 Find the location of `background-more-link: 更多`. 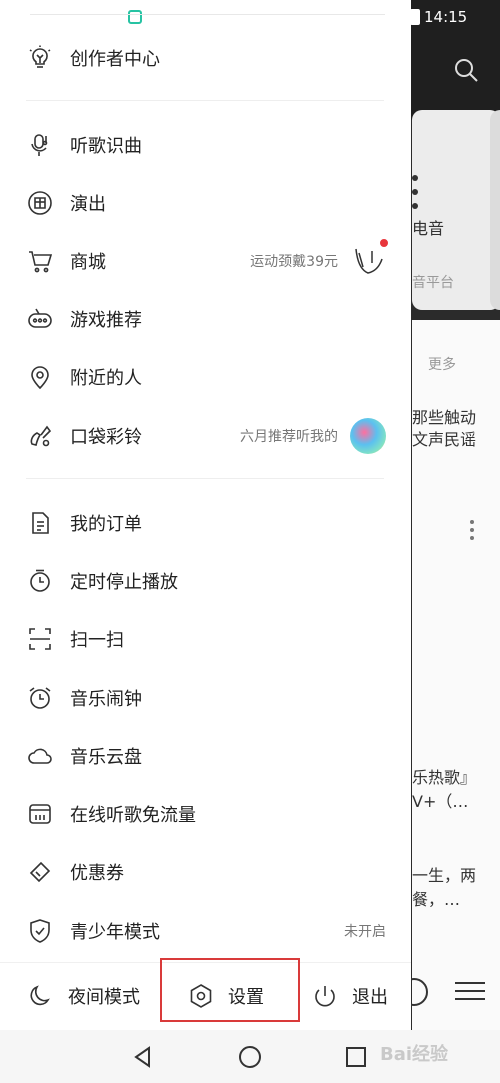

background-more-link: 更多 is located at coordinates (442, 365).